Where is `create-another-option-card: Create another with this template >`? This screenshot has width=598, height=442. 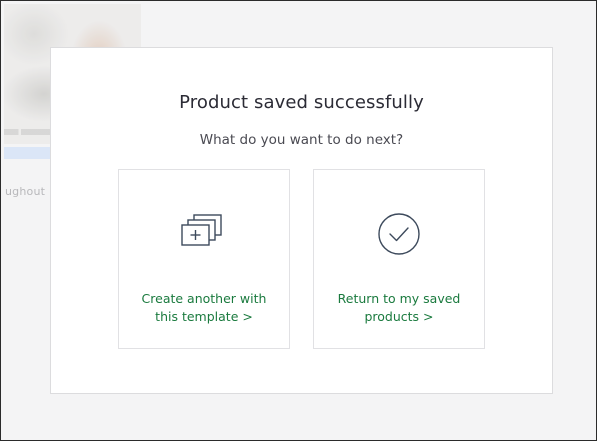
create-another-option-card: Create another with this template > is located at coordinates (204, 259).